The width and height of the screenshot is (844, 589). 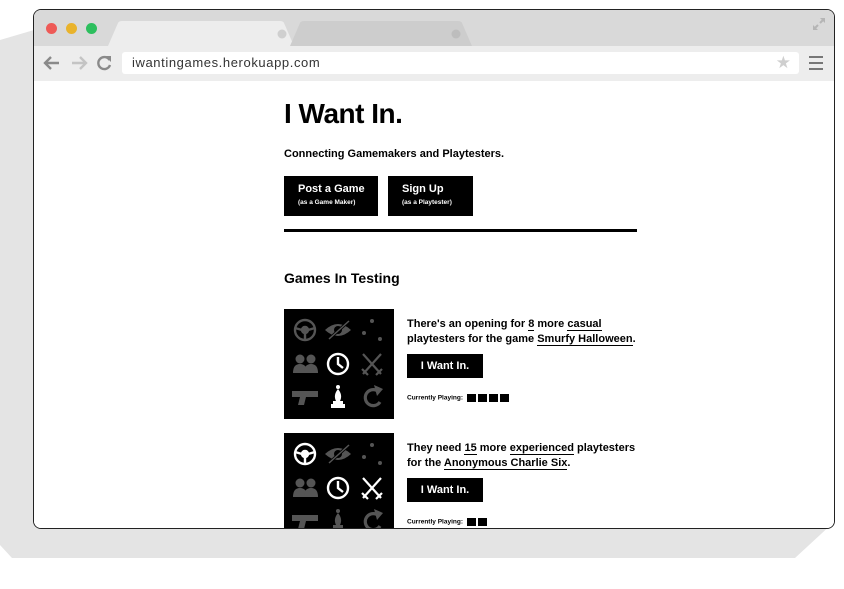 What do you see at coordinates (783, 63) in the screenshot?
I see `bookmark-star-icon: ★` at bounding box center [783, 63].